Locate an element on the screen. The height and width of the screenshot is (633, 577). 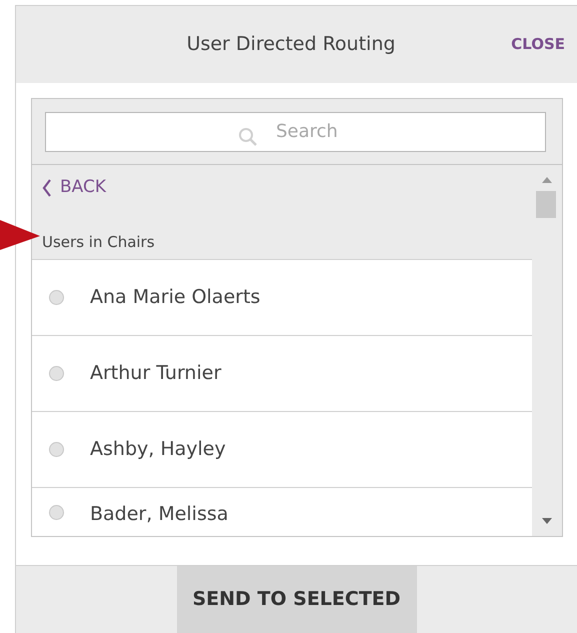
close-button: CLOSE is located at coordinates (538, 44).